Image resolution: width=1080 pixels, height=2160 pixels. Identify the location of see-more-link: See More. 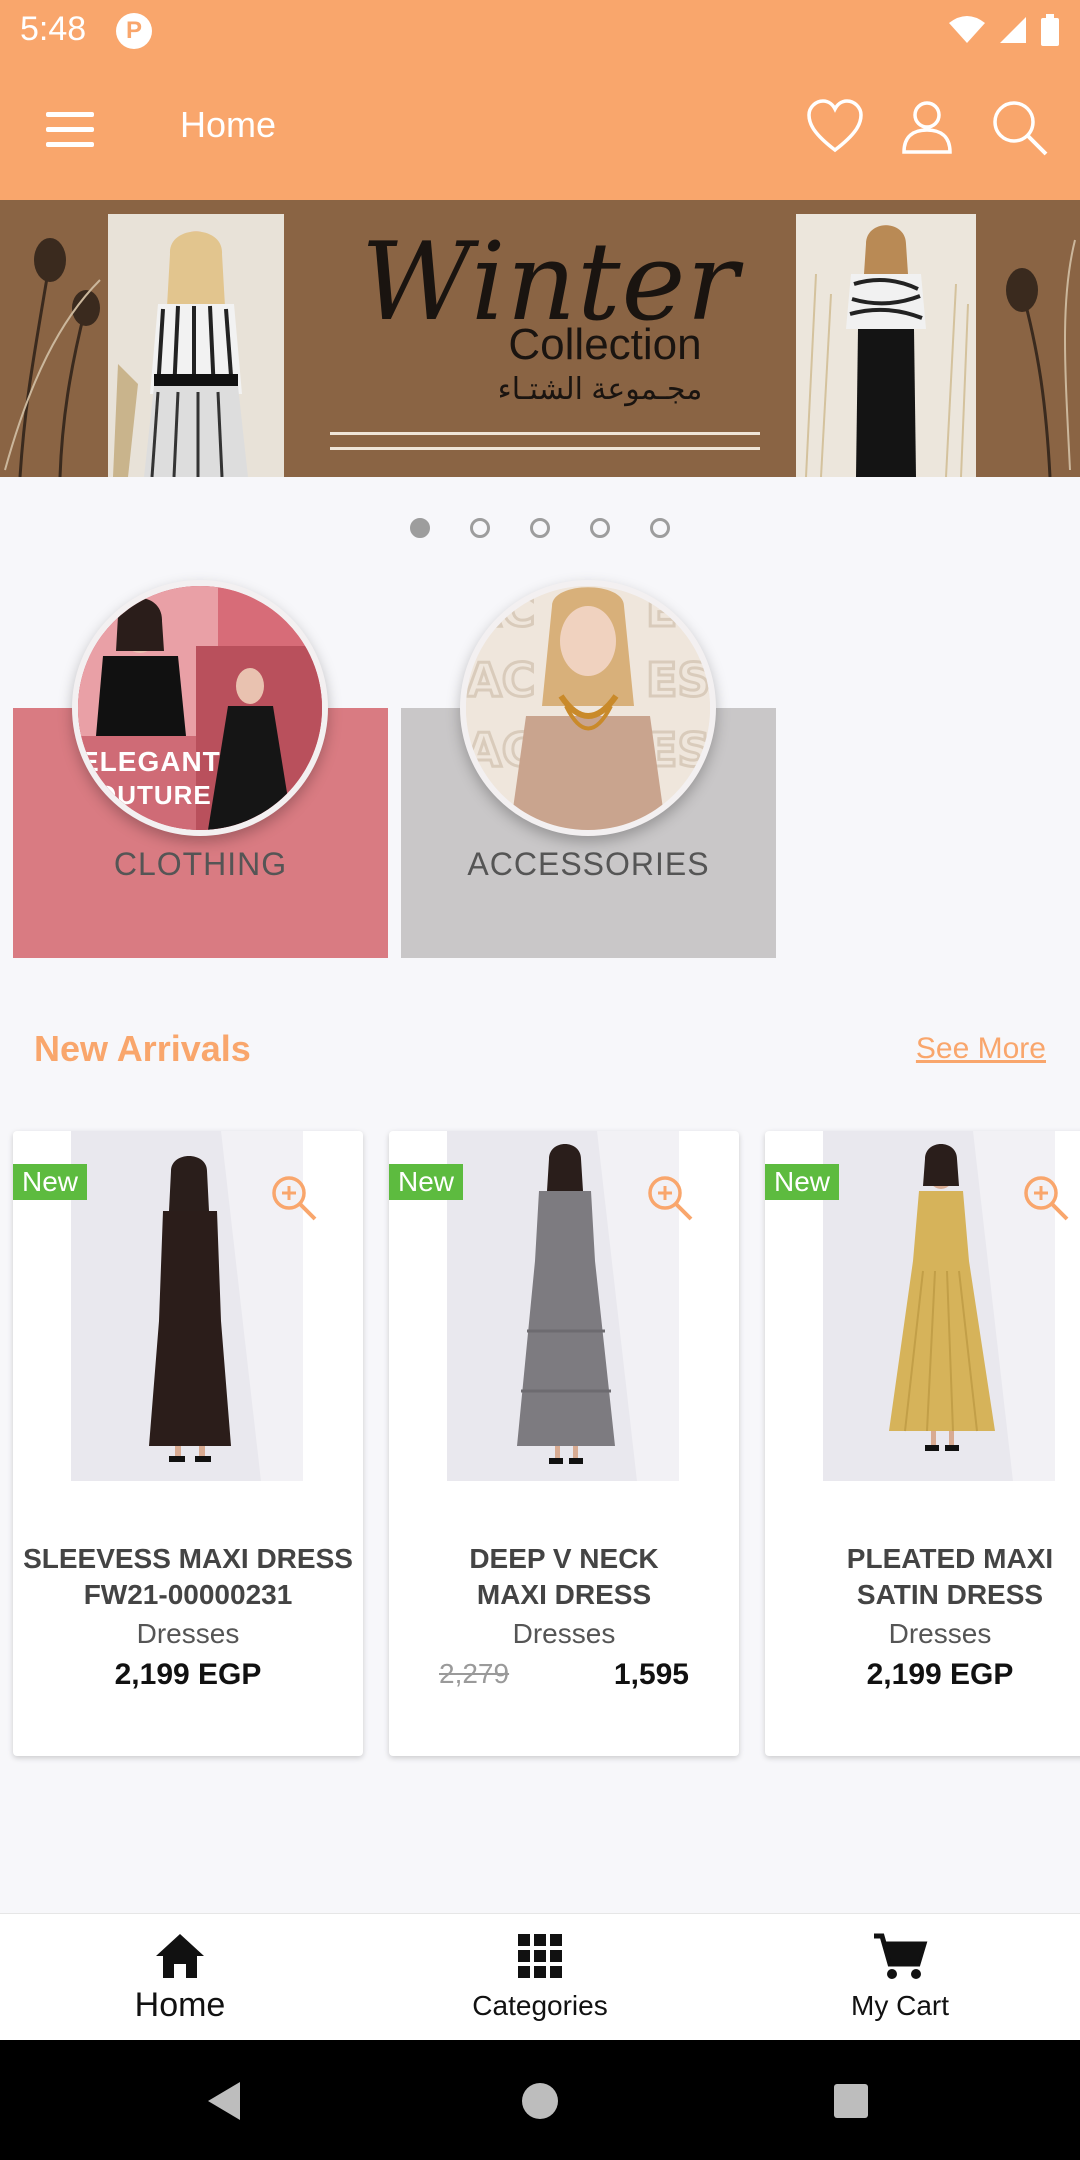
(981, 1049).